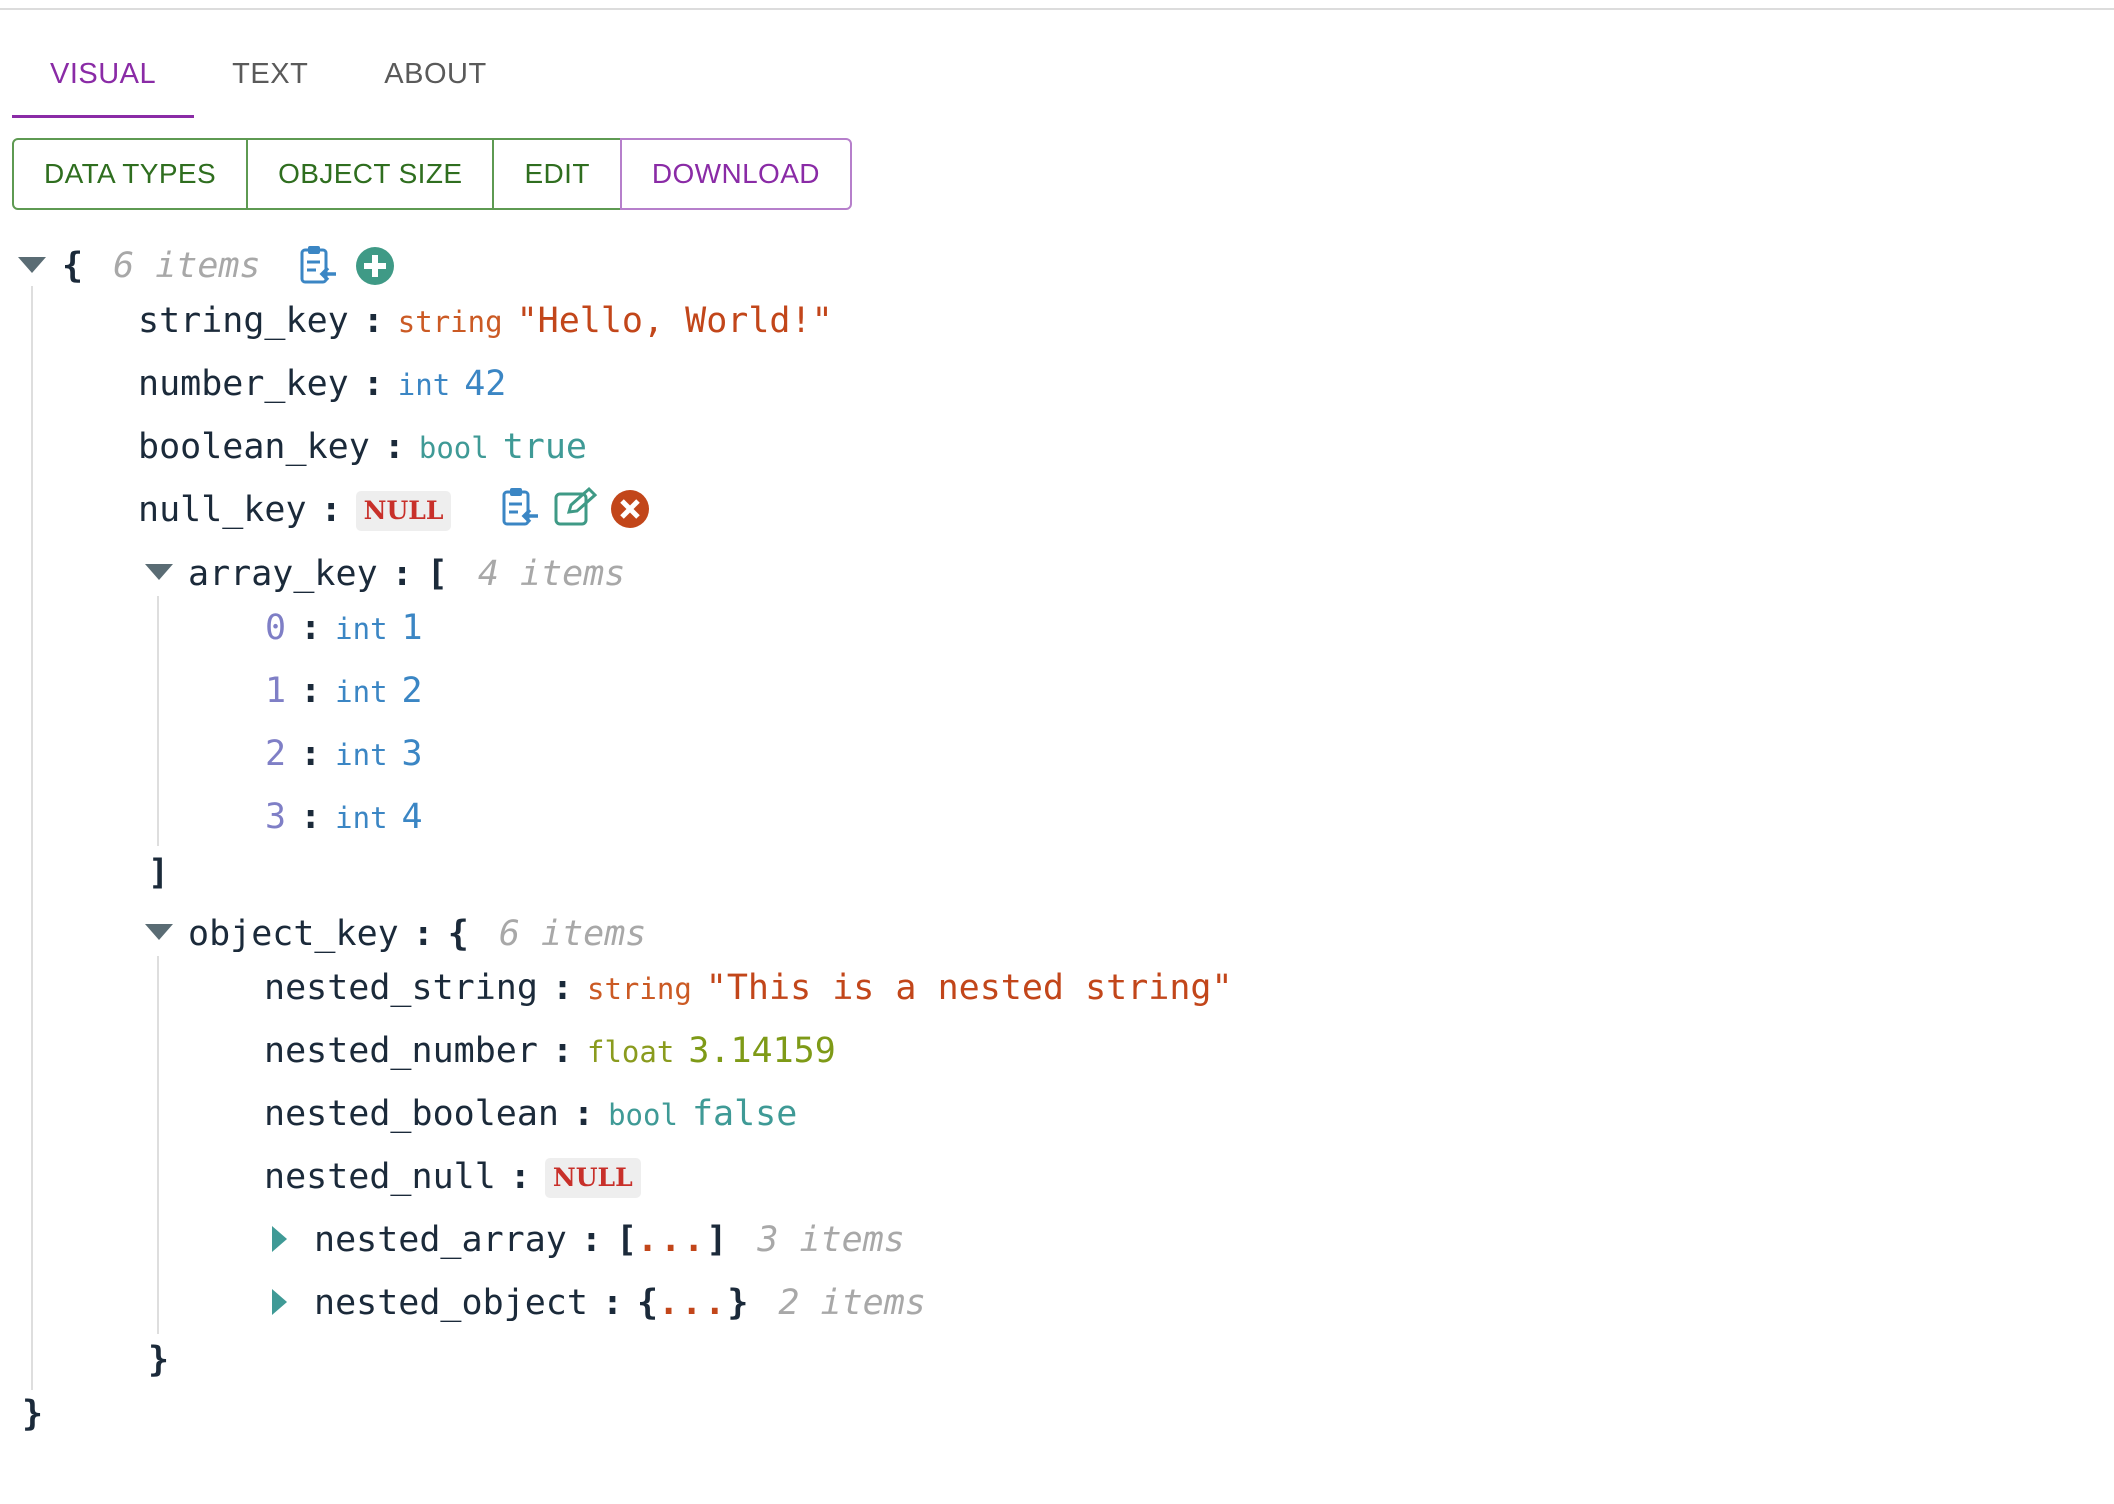  Describe the element at coordinates (276, 754) in the screenshot. I see `index-label: 2` at that location.